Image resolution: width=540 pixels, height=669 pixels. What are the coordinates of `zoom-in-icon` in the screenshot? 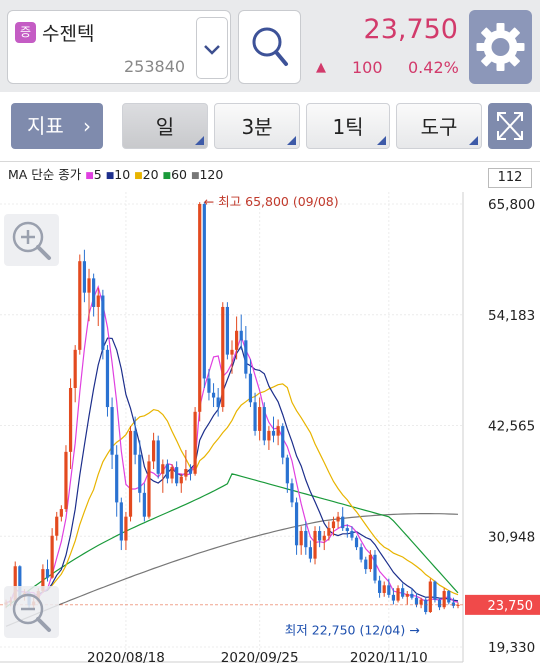 It's located at (31, 240).